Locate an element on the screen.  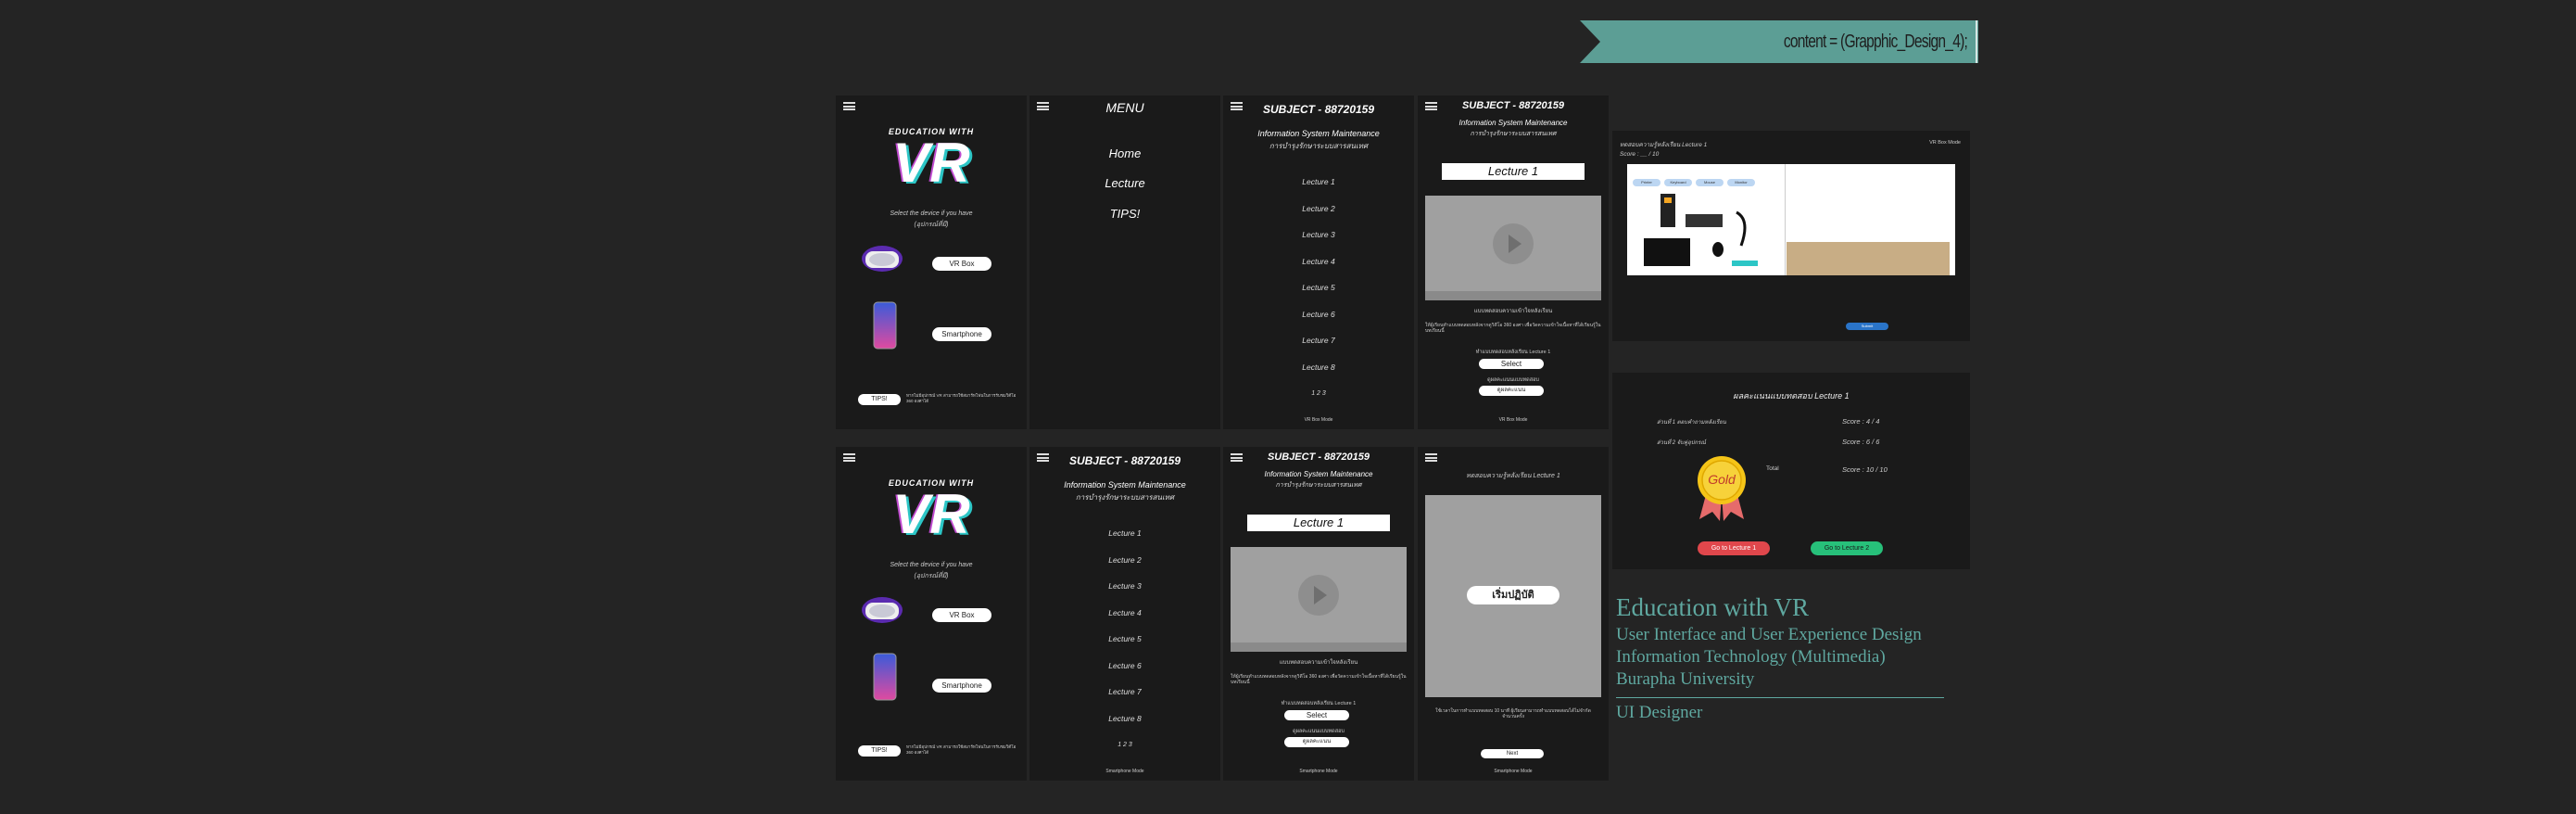
start-quiz-button: เริ่มปฏิบัติ is located at coordinates (1513, 595).